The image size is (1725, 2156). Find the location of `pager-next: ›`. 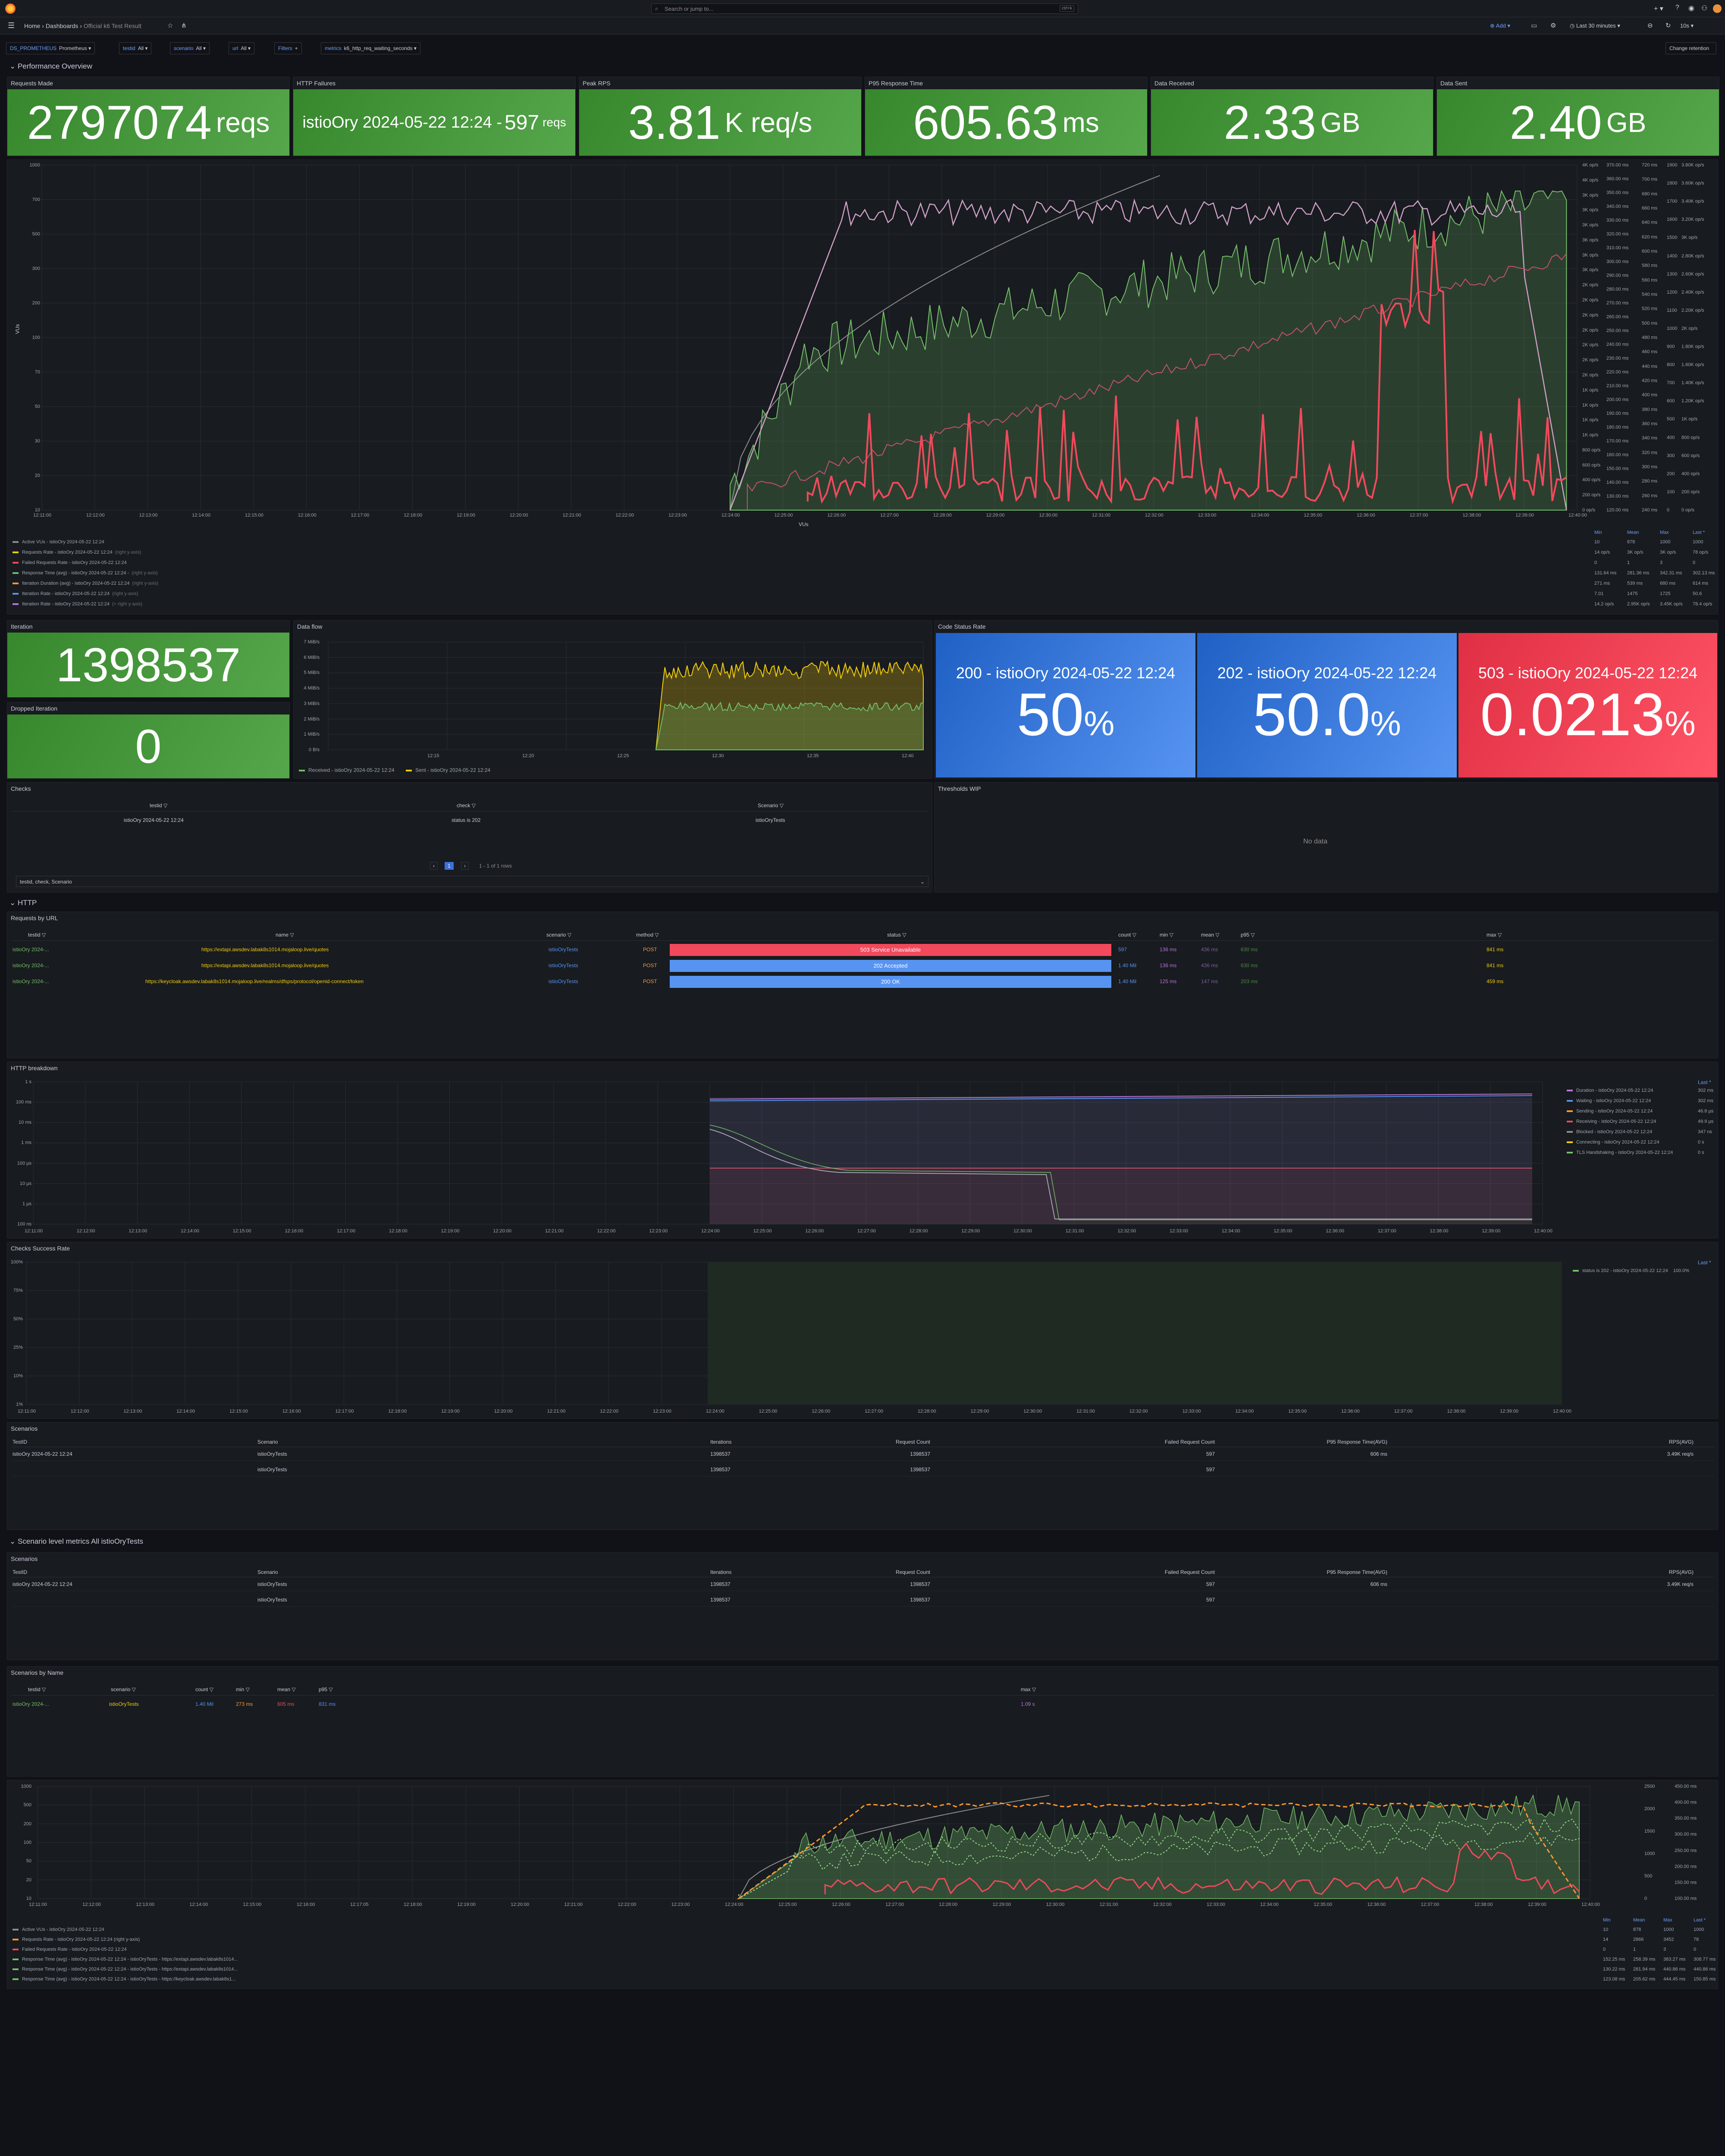

pager-next: › is located at coordinates (465, 866).